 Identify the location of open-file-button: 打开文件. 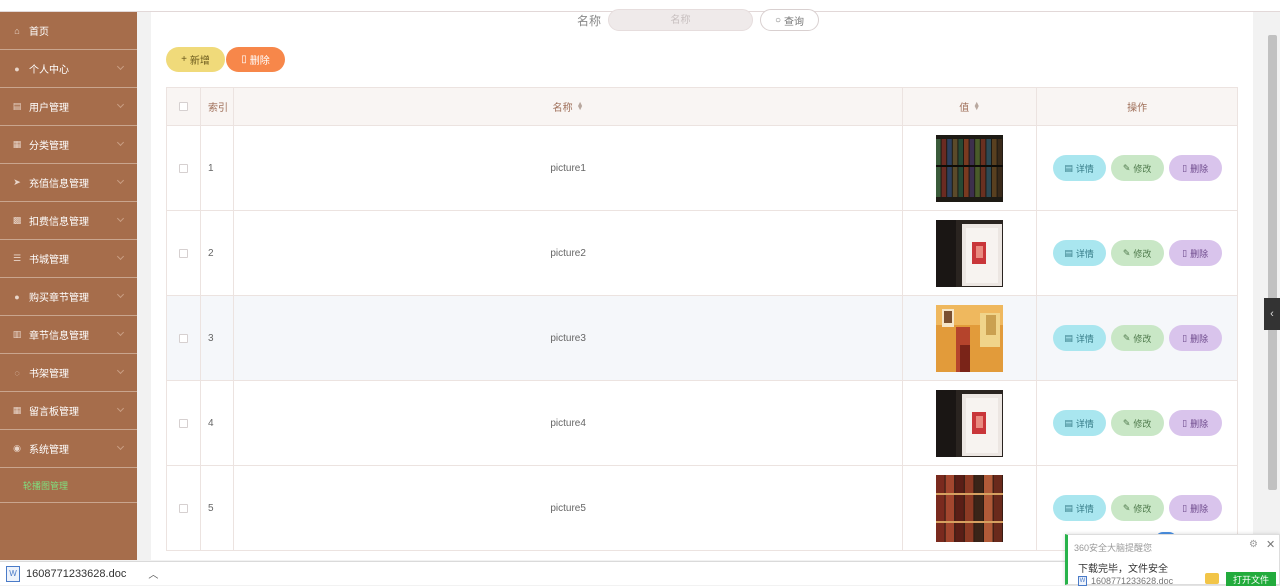
(1251, 579).